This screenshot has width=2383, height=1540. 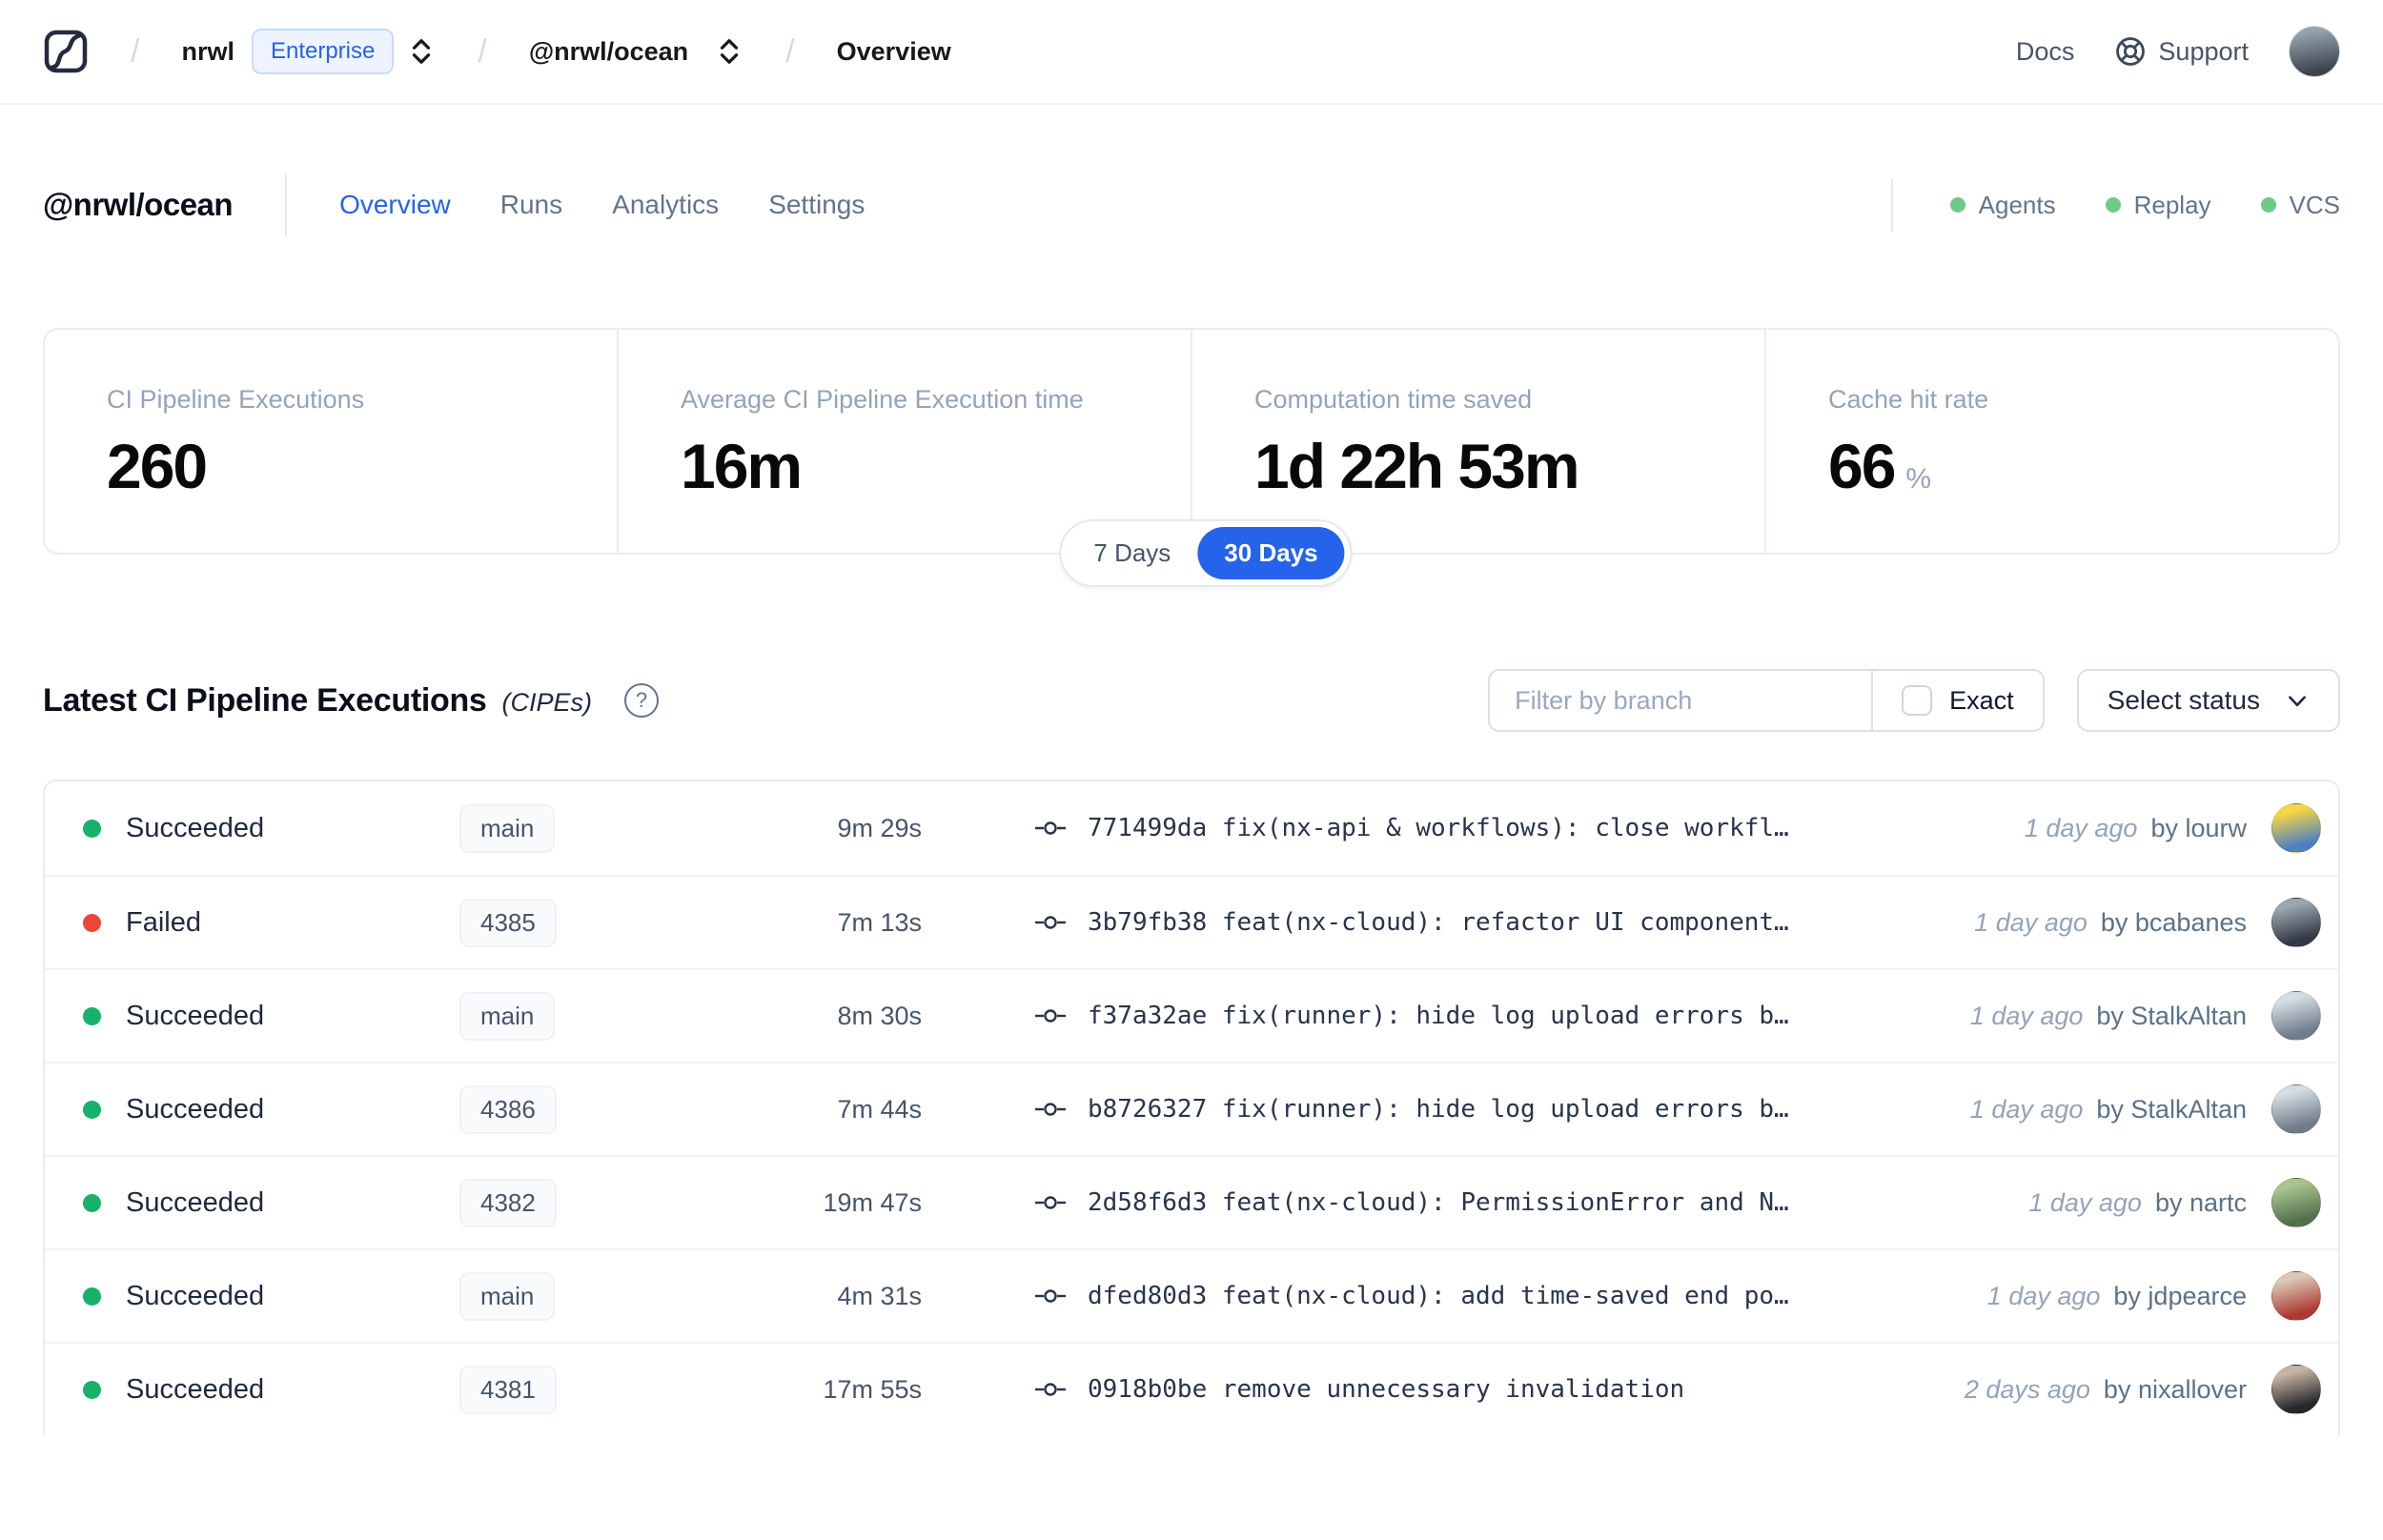 I want to click on duration: 7m 44s, so click(x=880, y=1109).